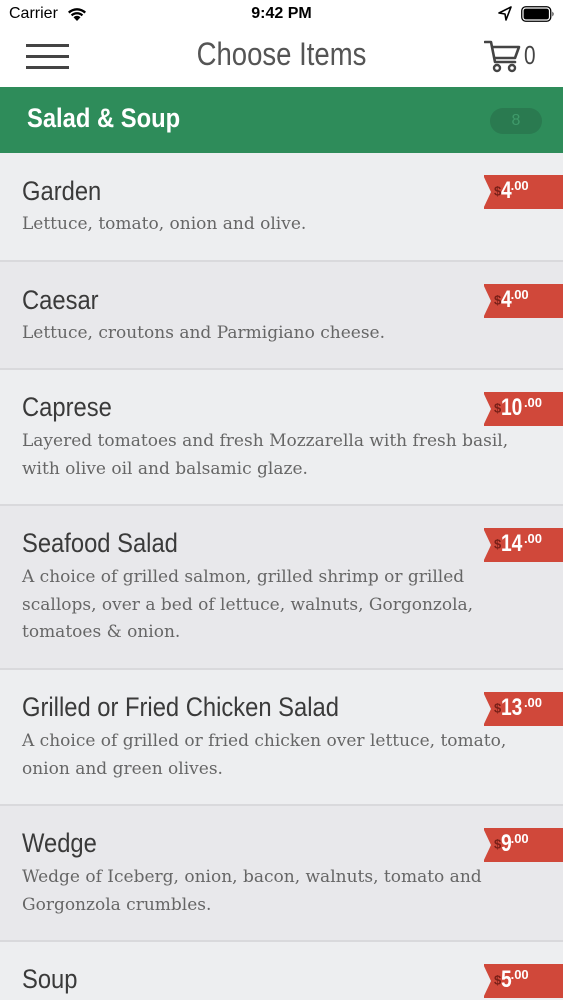  I want to click on price-tag: $9.00, so click(523, 845).